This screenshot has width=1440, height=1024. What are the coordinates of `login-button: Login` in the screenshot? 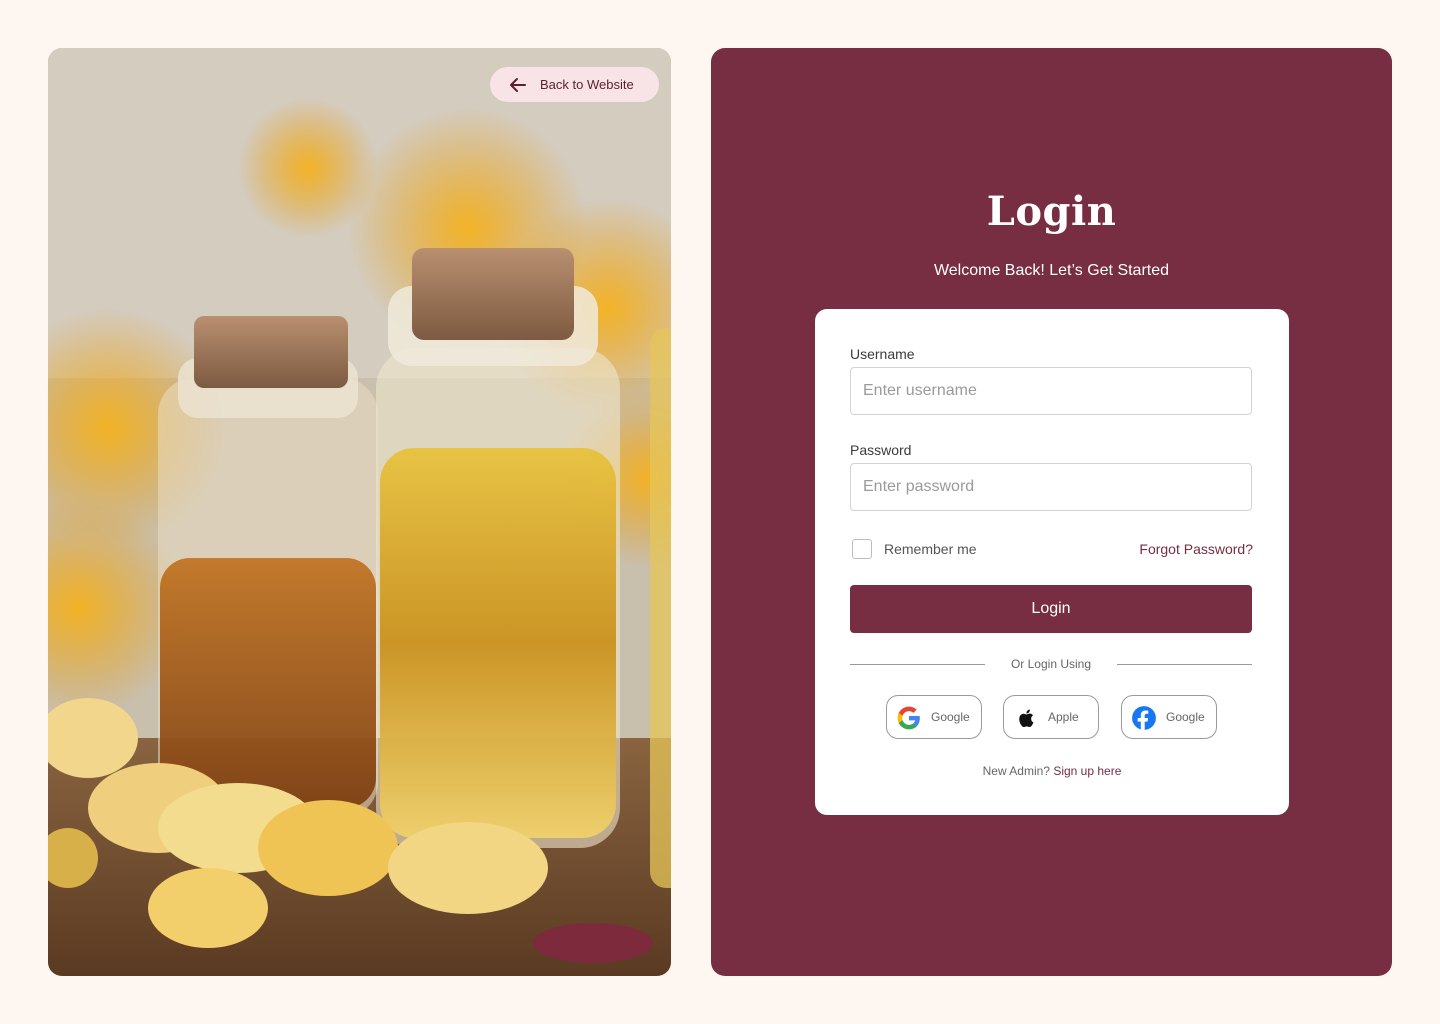 It's located at (1051, 609).